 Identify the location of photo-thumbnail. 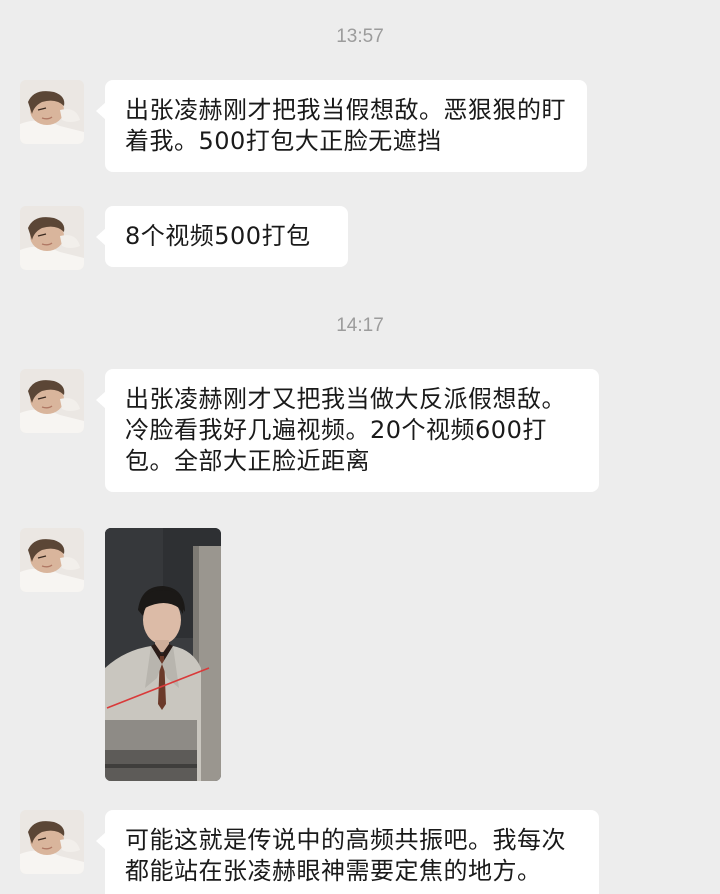
(163, 654).